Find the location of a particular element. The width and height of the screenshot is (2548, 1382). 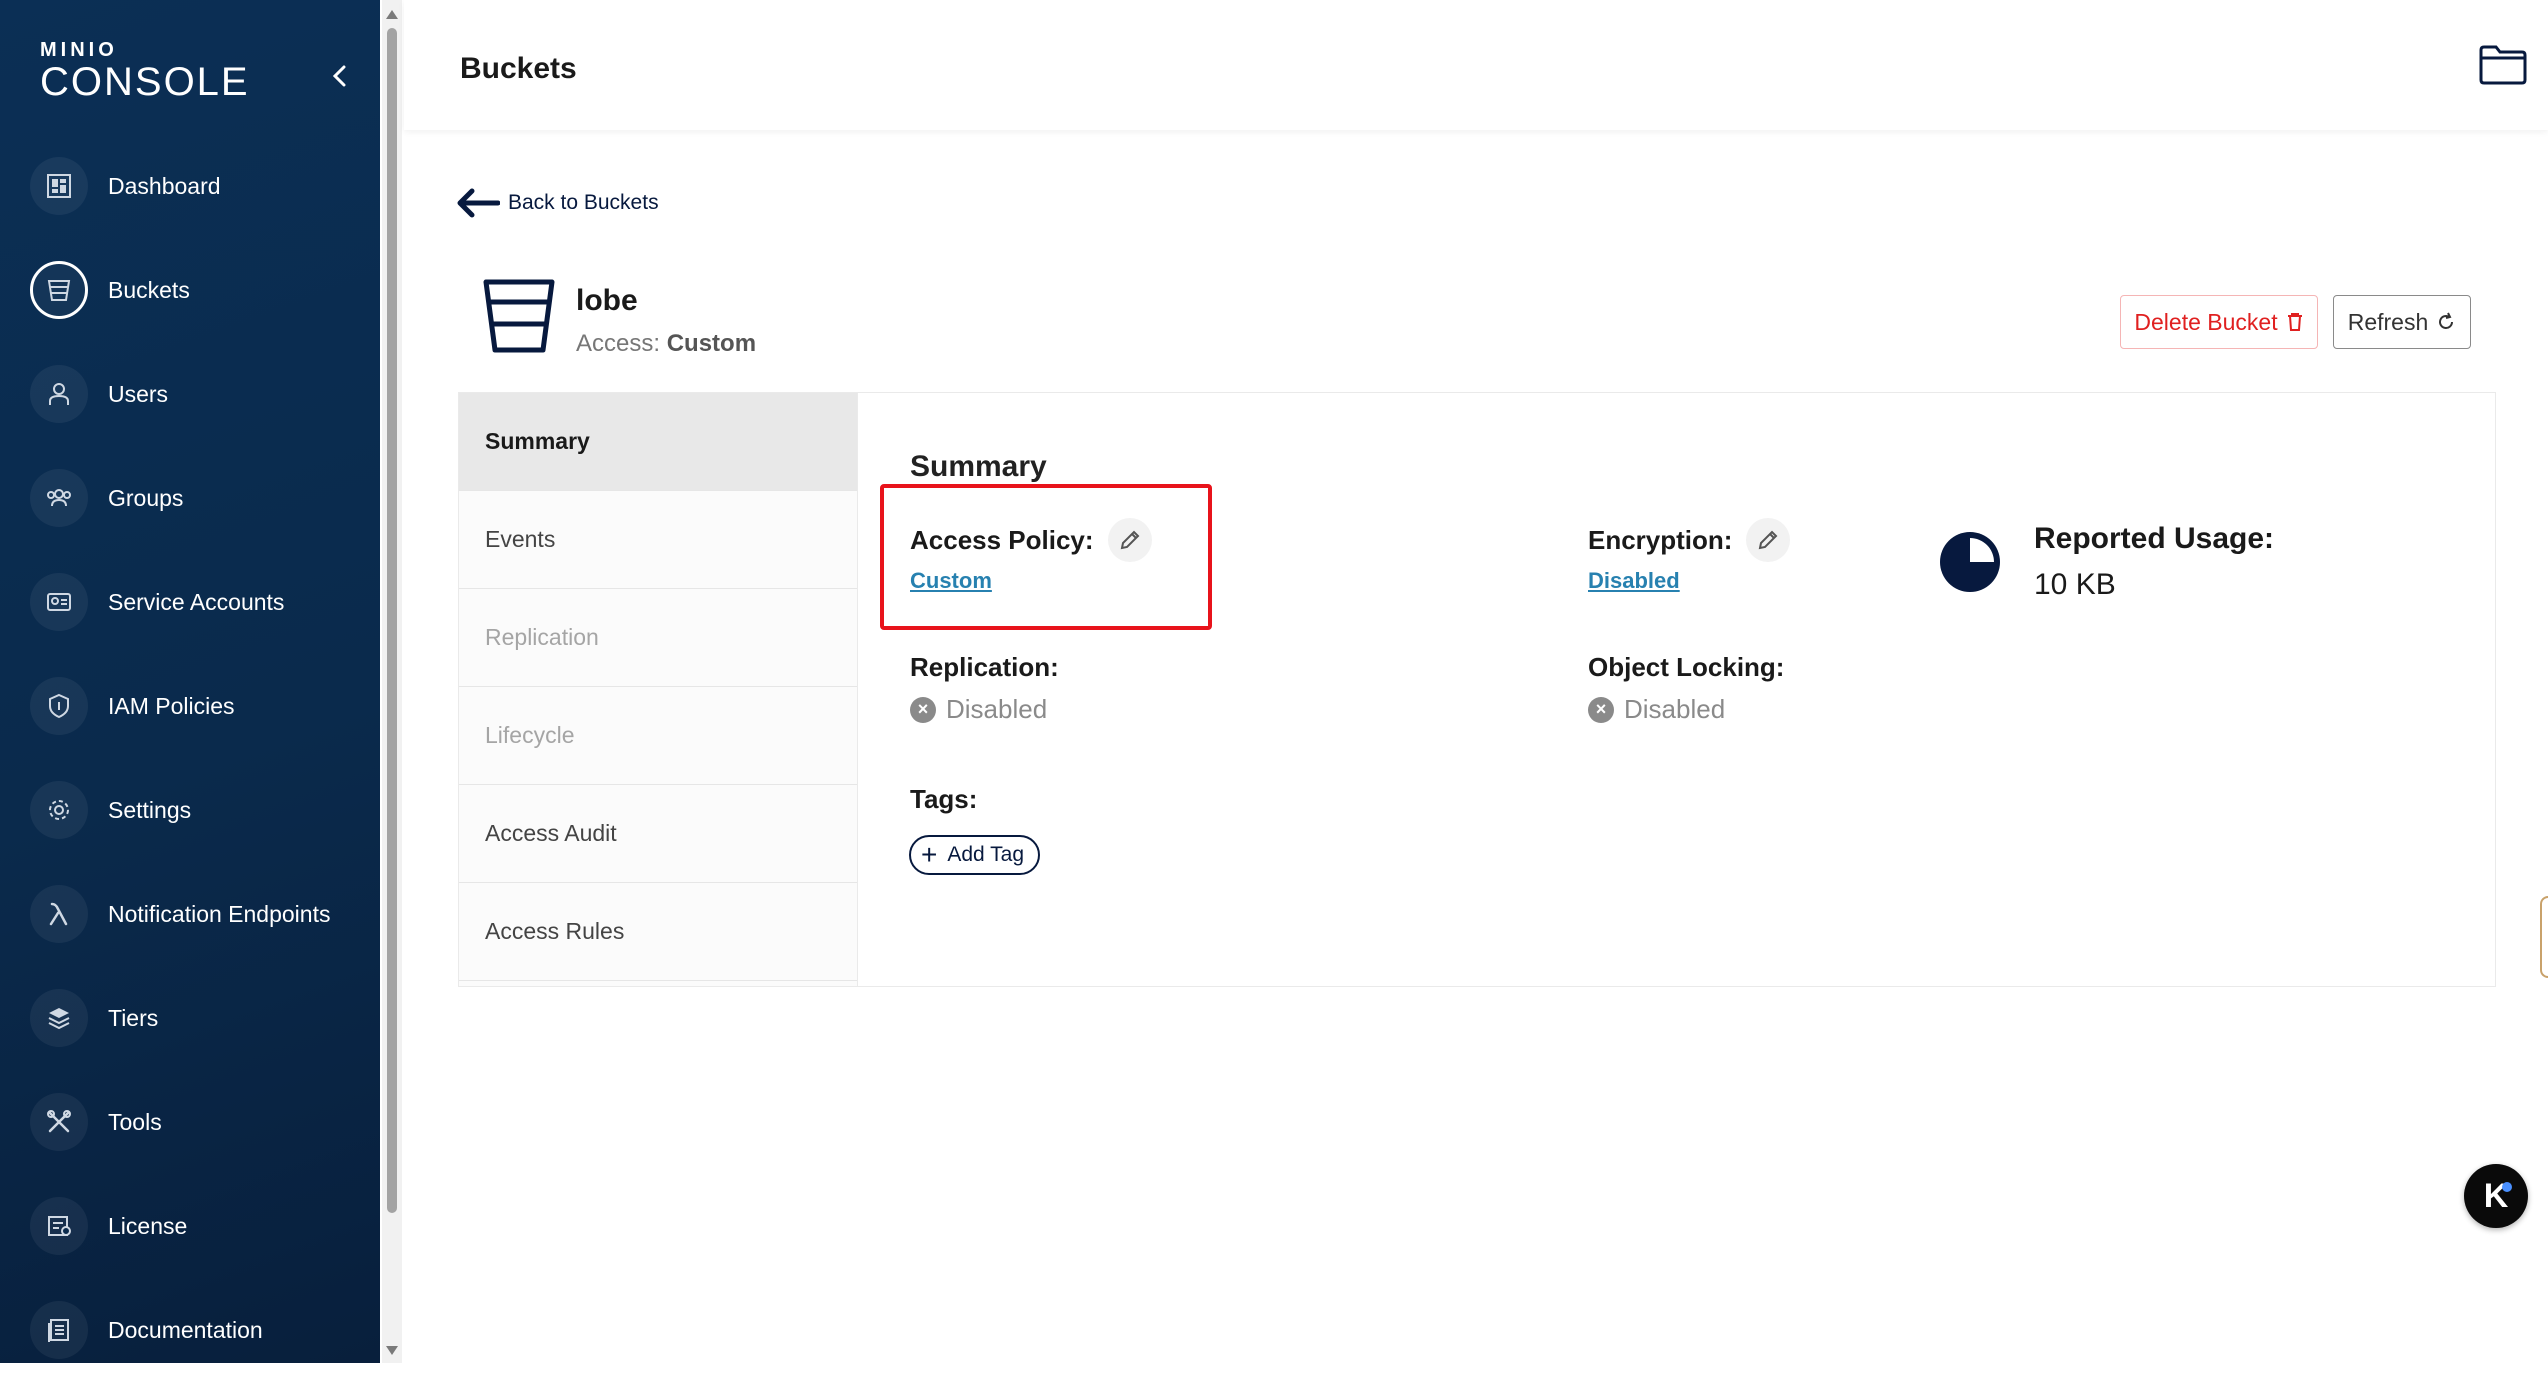

collapse-sidebar-button is located at coordinates (340, 76).